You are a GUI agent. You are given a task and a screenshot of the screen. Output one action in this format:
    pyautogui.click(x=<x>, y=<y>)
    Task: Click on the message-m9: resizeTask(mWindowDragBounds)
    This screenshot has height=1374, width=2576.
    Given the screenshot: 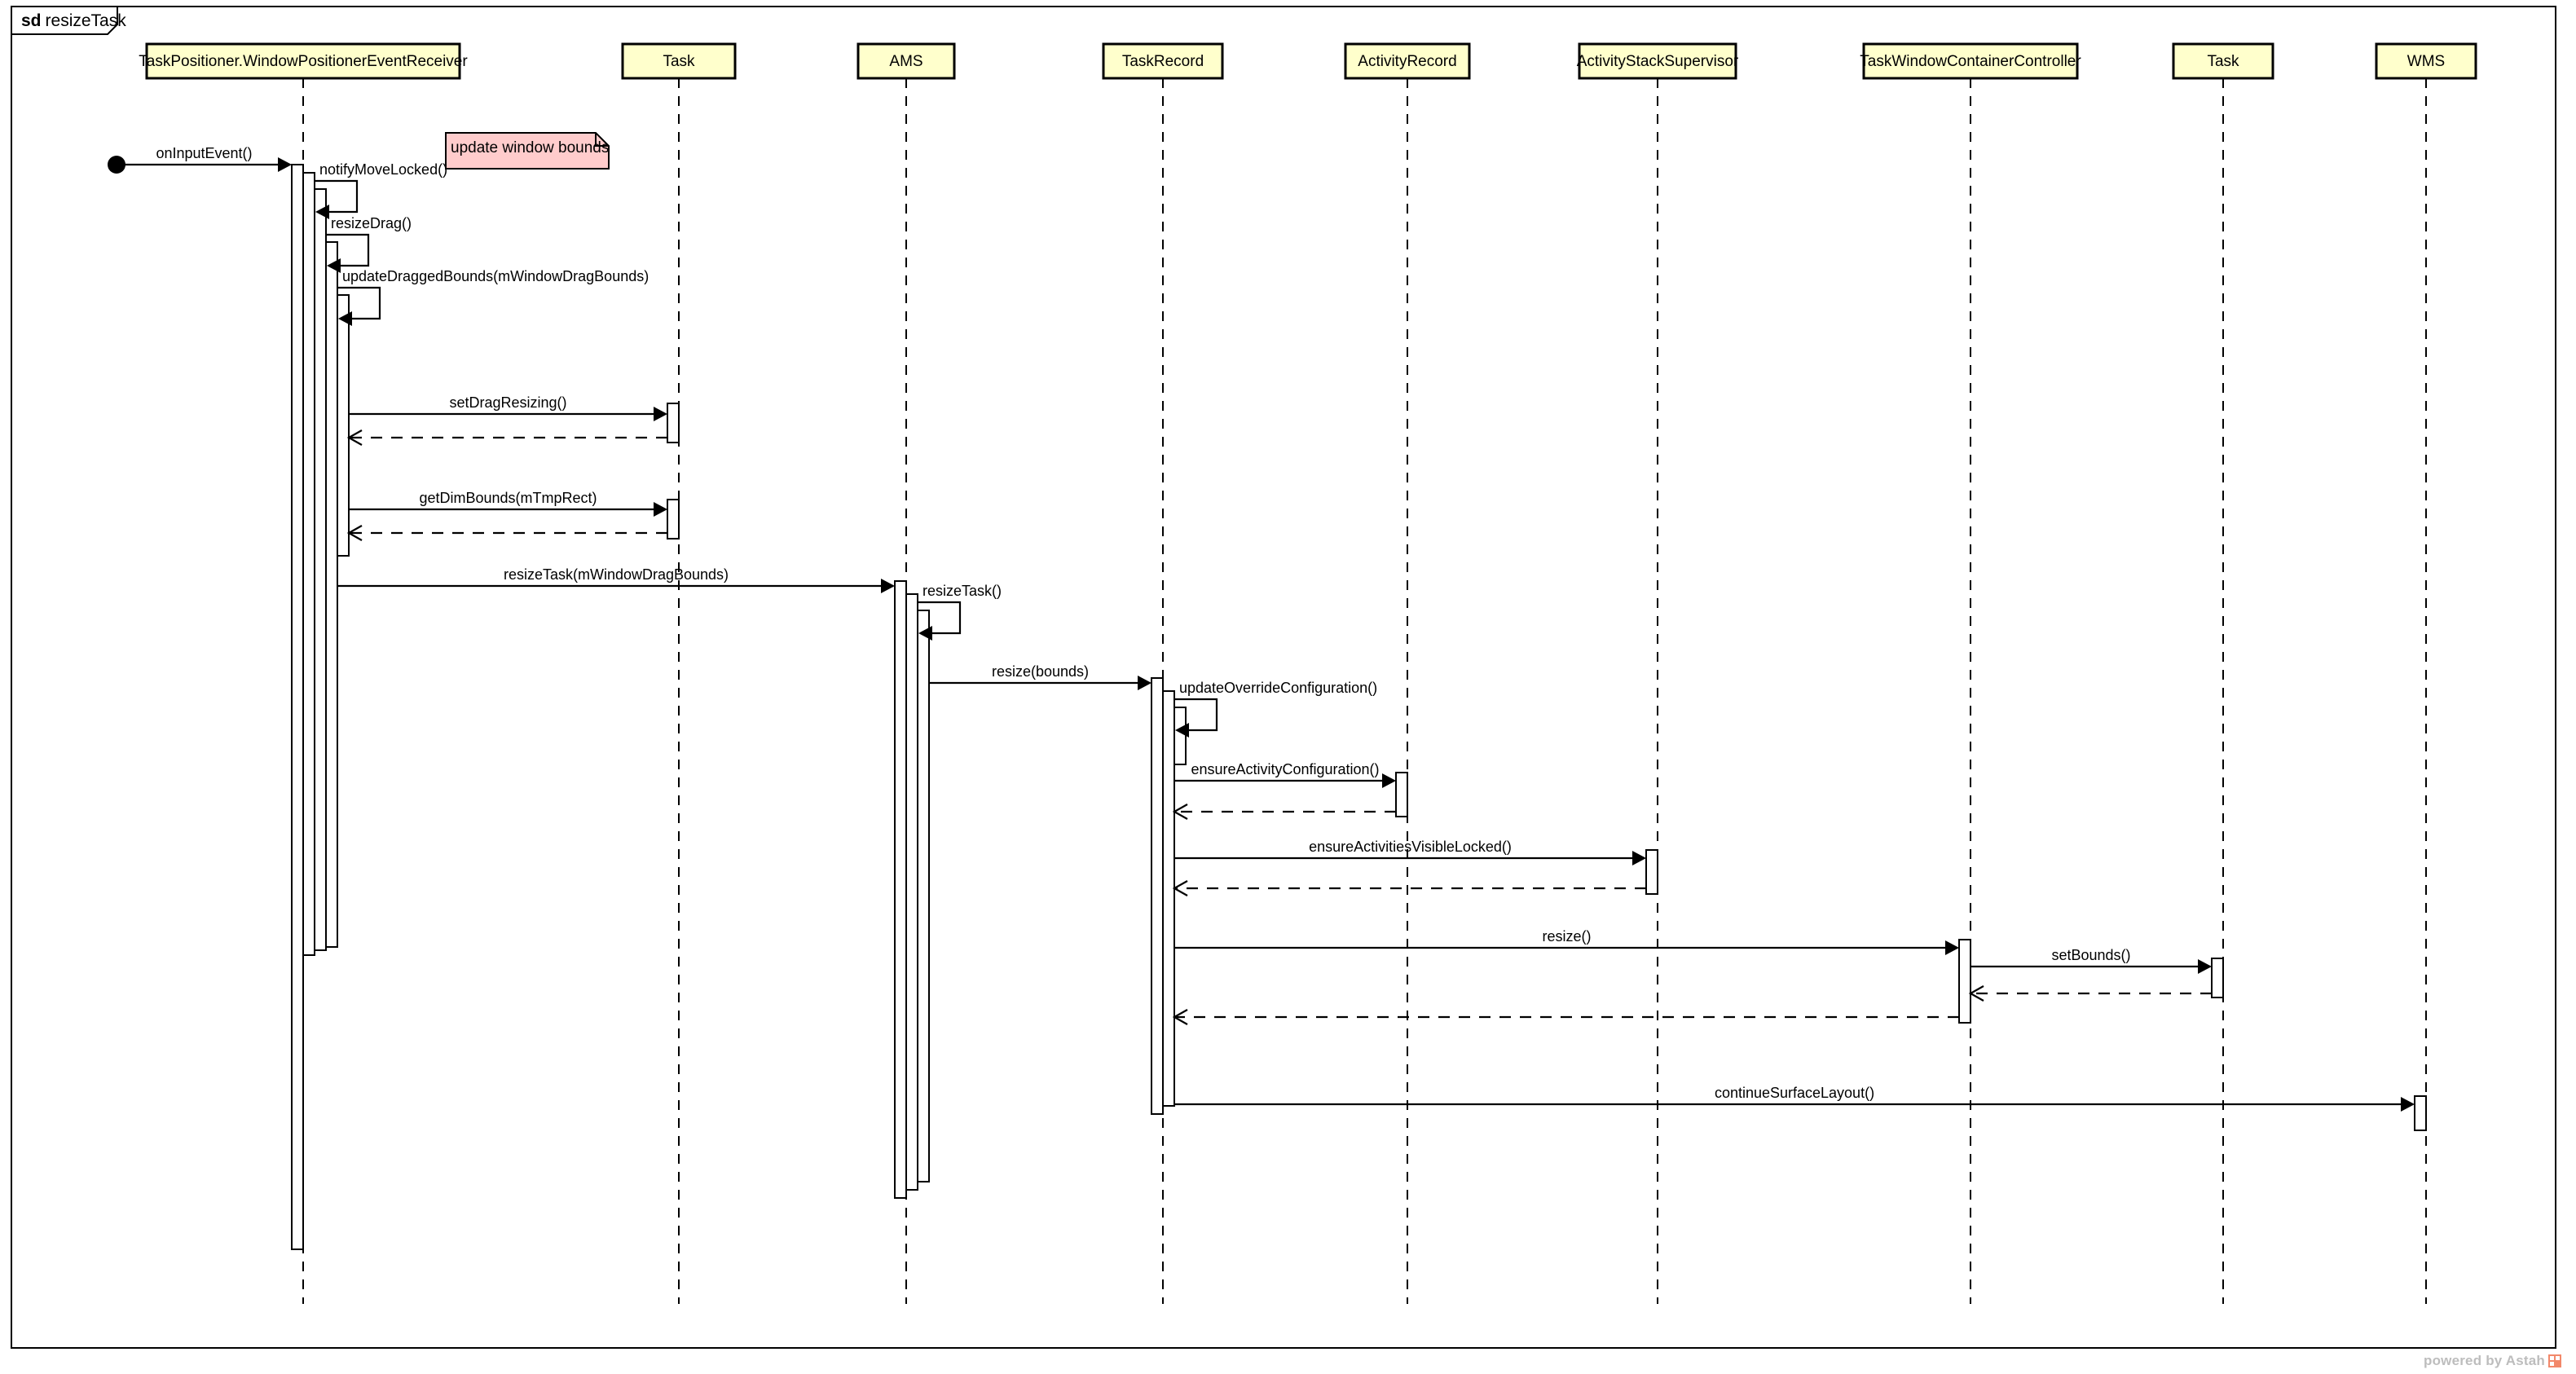 What is the action you would take?
    pyautogui.click(x=616, y=580)
    